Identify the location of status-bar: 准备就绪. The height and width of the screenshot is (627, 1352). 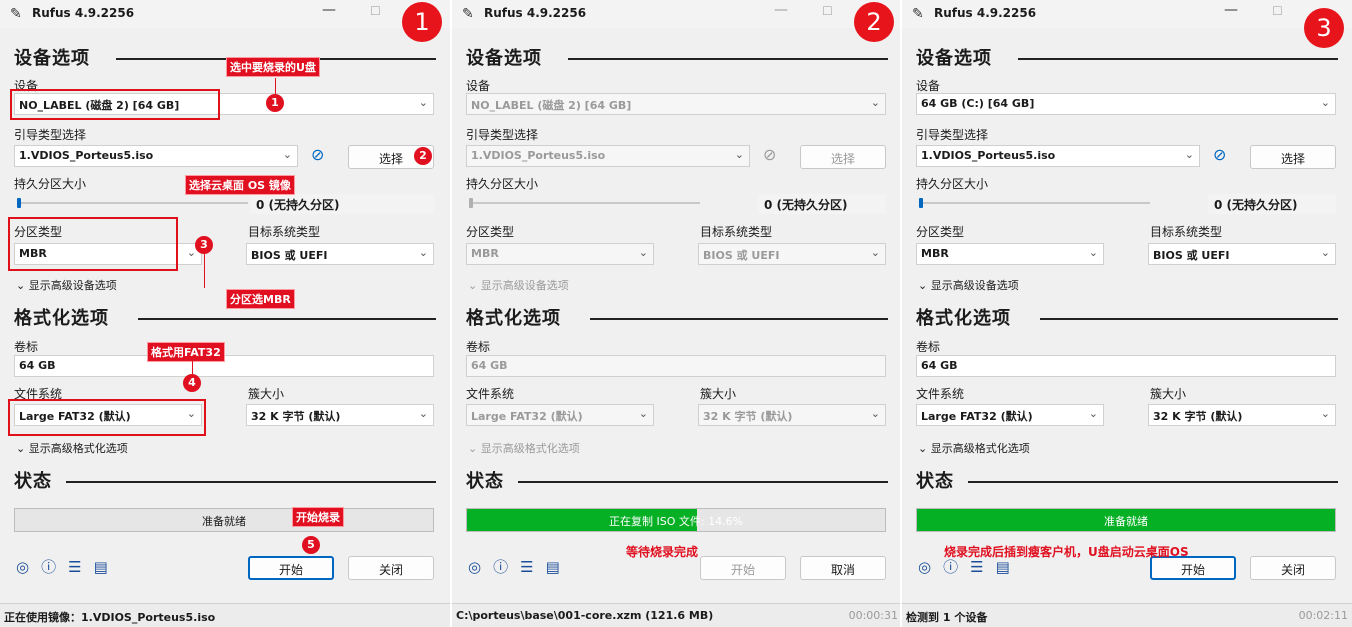
(224, 520).